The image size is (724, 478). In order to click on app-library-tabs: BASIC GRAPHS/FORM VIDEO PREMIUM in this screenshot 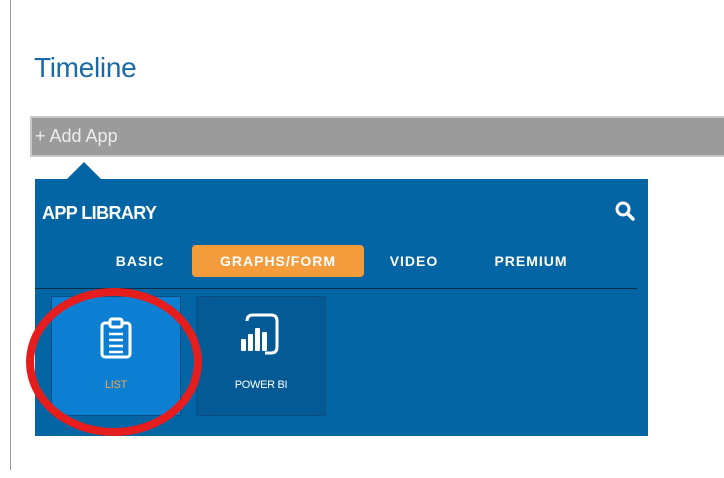, I will do `click(341, 261)`.